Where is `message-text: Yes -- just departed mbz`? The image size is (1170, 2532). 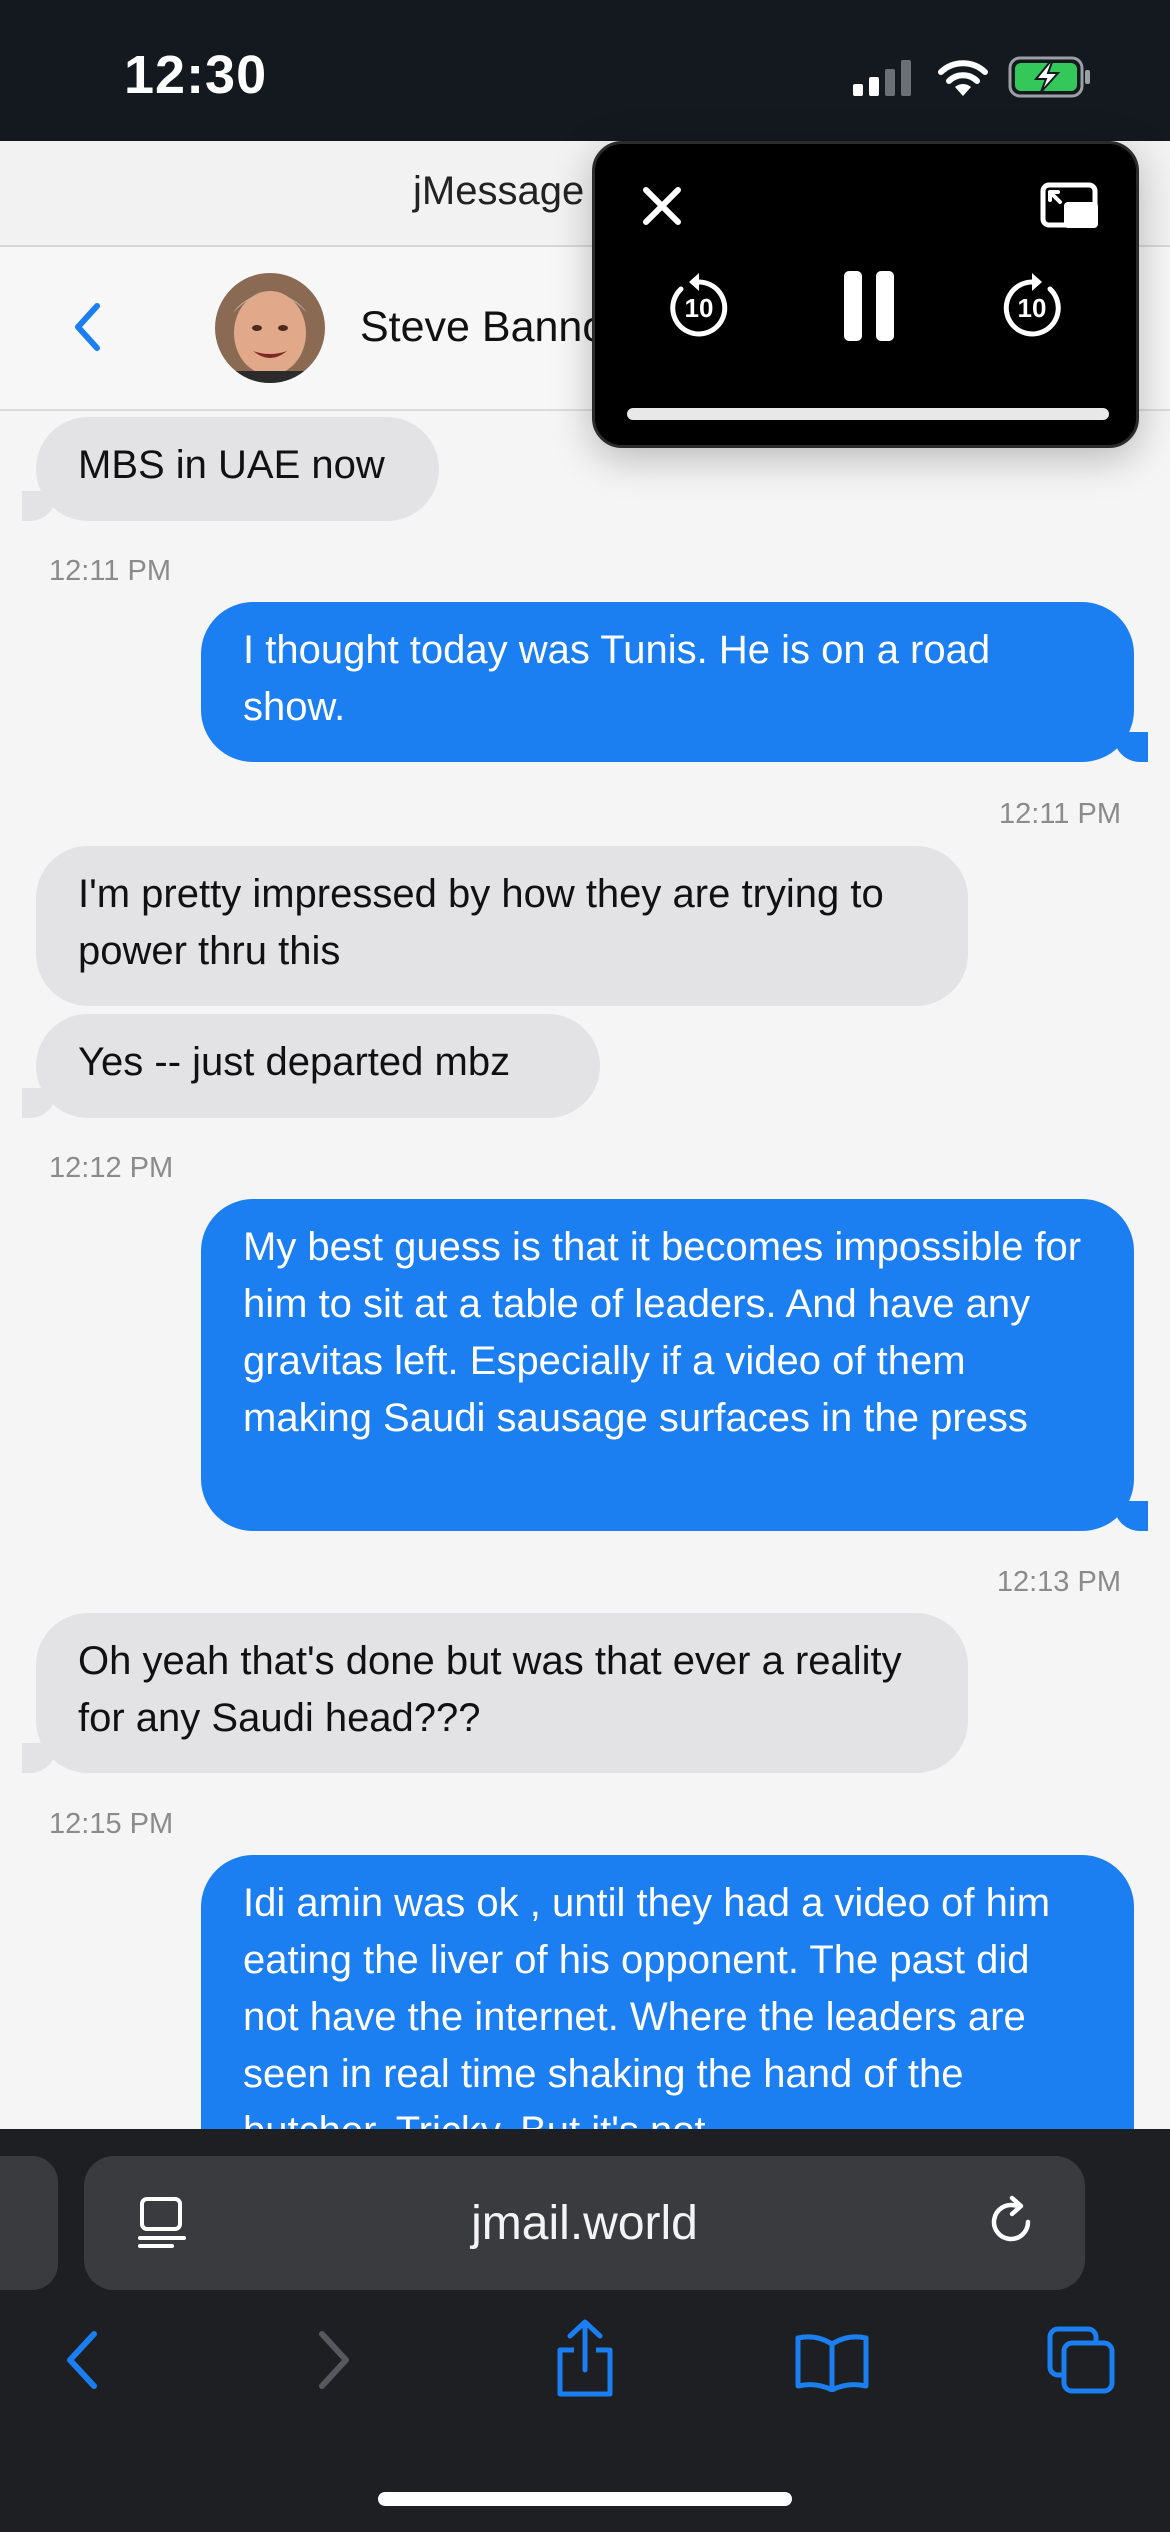 message-text: Yes -- just departed mbz is located at coordinates (294, 1062).